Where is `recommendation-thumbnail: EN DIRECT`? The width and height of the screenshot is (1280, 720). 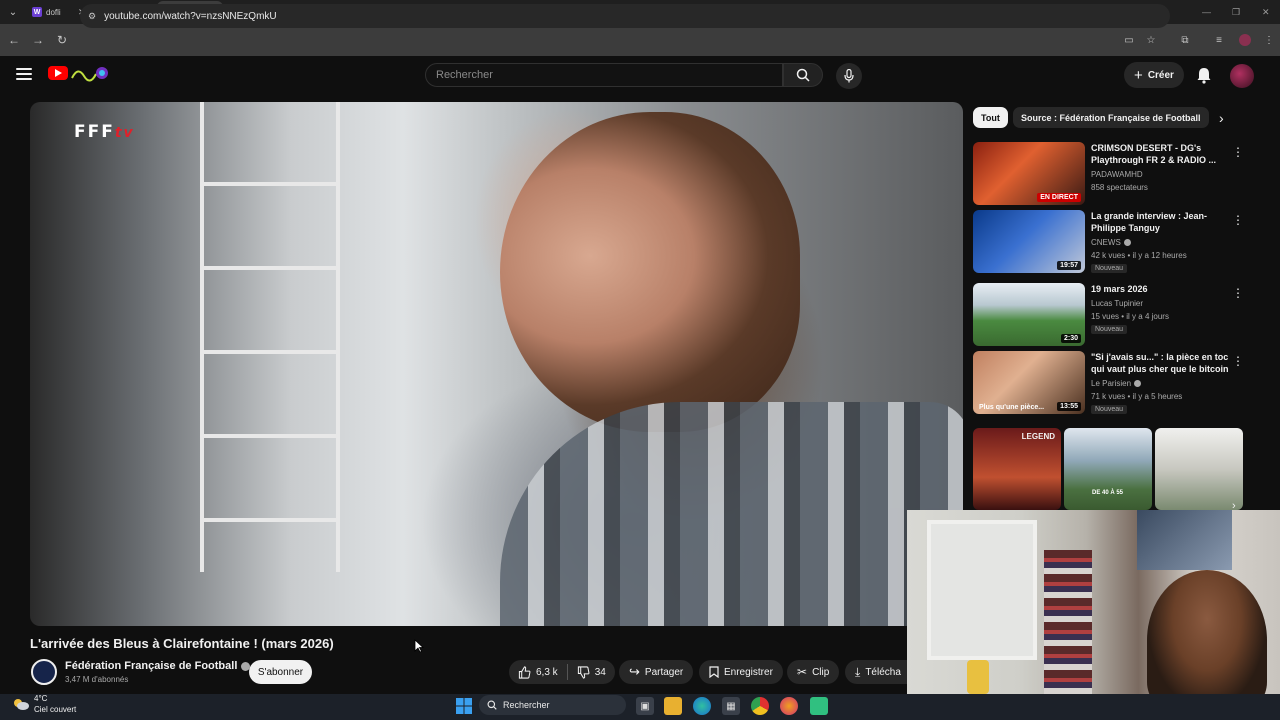
recommendation-thumbnail: EN DIRECT is located at coordinates (1029, 173).